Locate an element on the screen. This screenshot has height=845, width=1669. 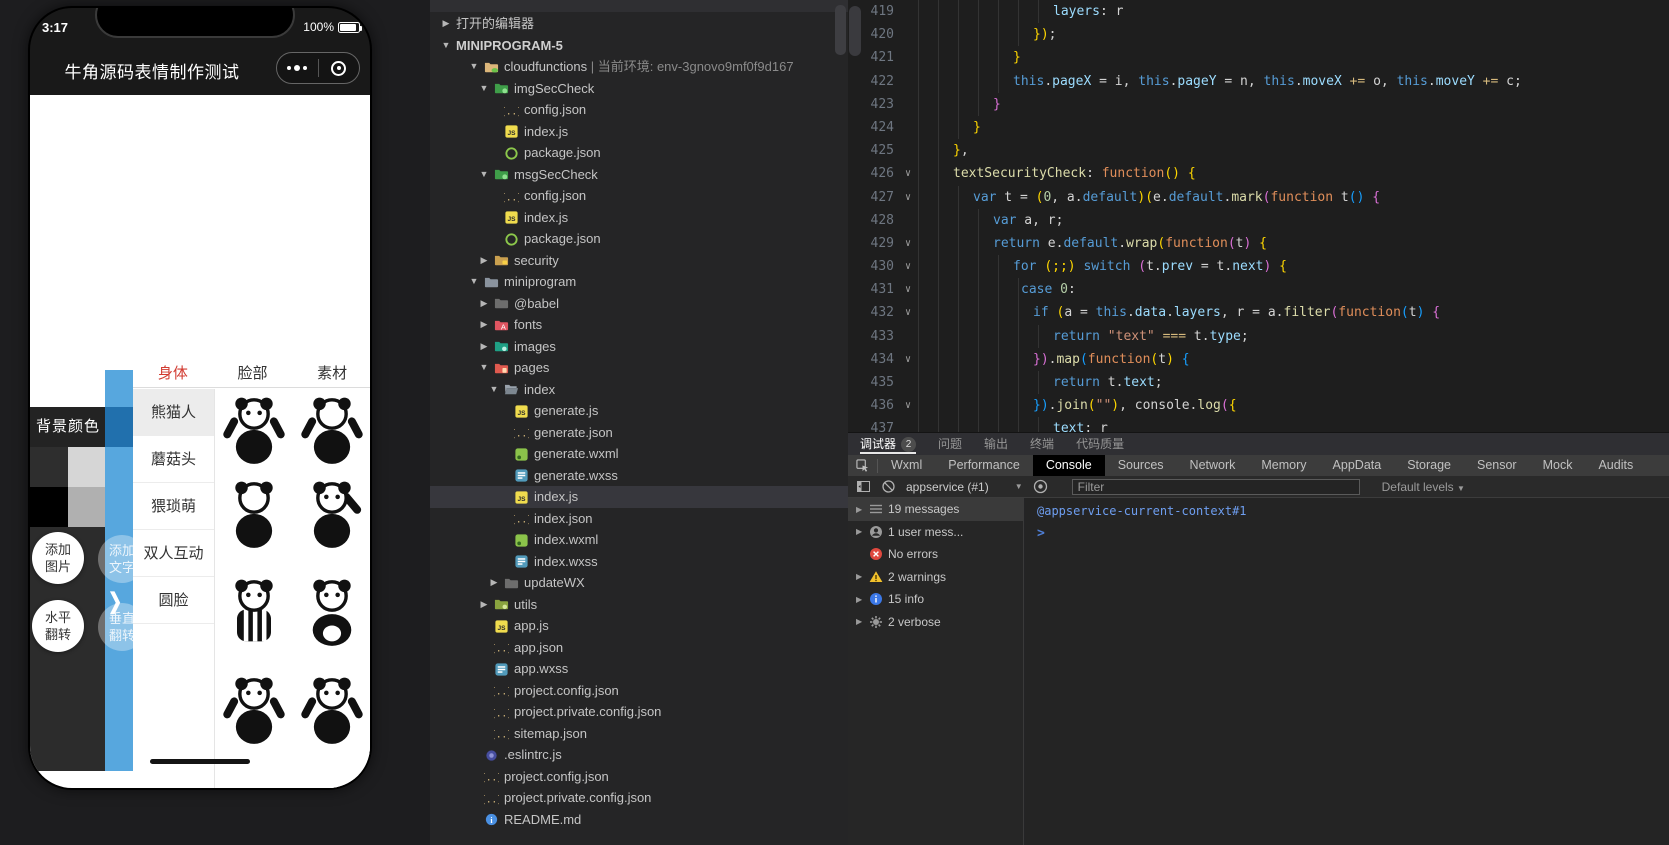
devtools-tab-sensor: Sensor is located at coordinates (1497, 465).